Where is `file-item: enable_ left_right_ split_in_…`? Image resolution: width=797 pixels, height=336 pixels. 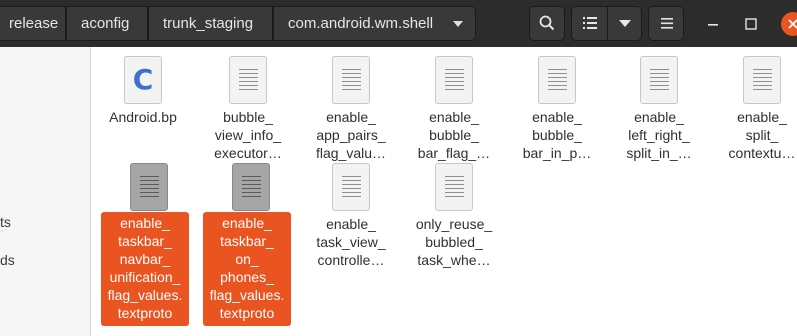
file-item: enable_ left_right_ split_in_… is located at coordinates (659, 108).